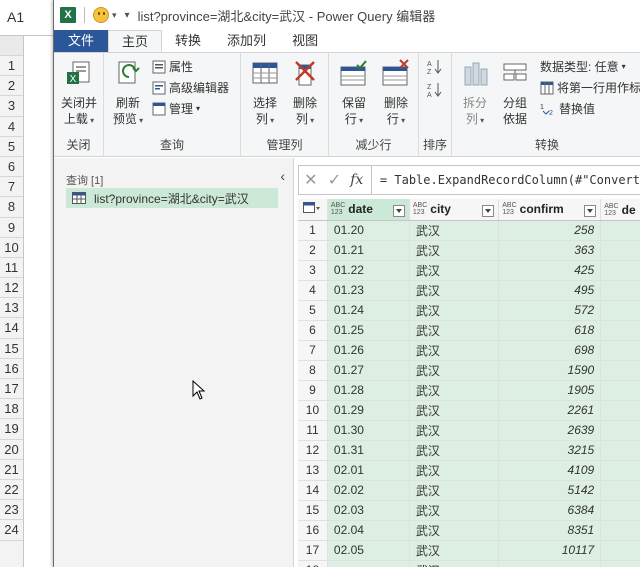 The height and width of the screenshot is (567, 640). Describe the element at coordinates (11, 147) in the screenshot. I see `excel-row-number: 5` at that location.